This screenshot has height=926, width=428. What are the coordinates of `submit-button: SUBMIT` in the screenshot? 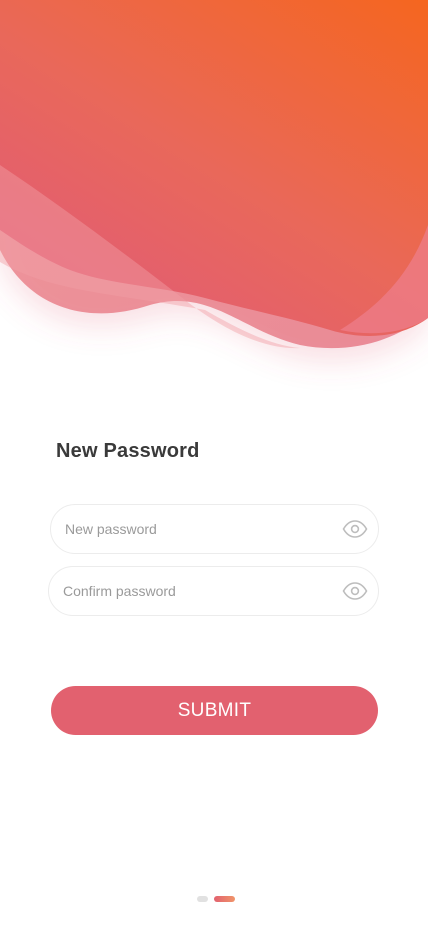 It's located at (214, 710).